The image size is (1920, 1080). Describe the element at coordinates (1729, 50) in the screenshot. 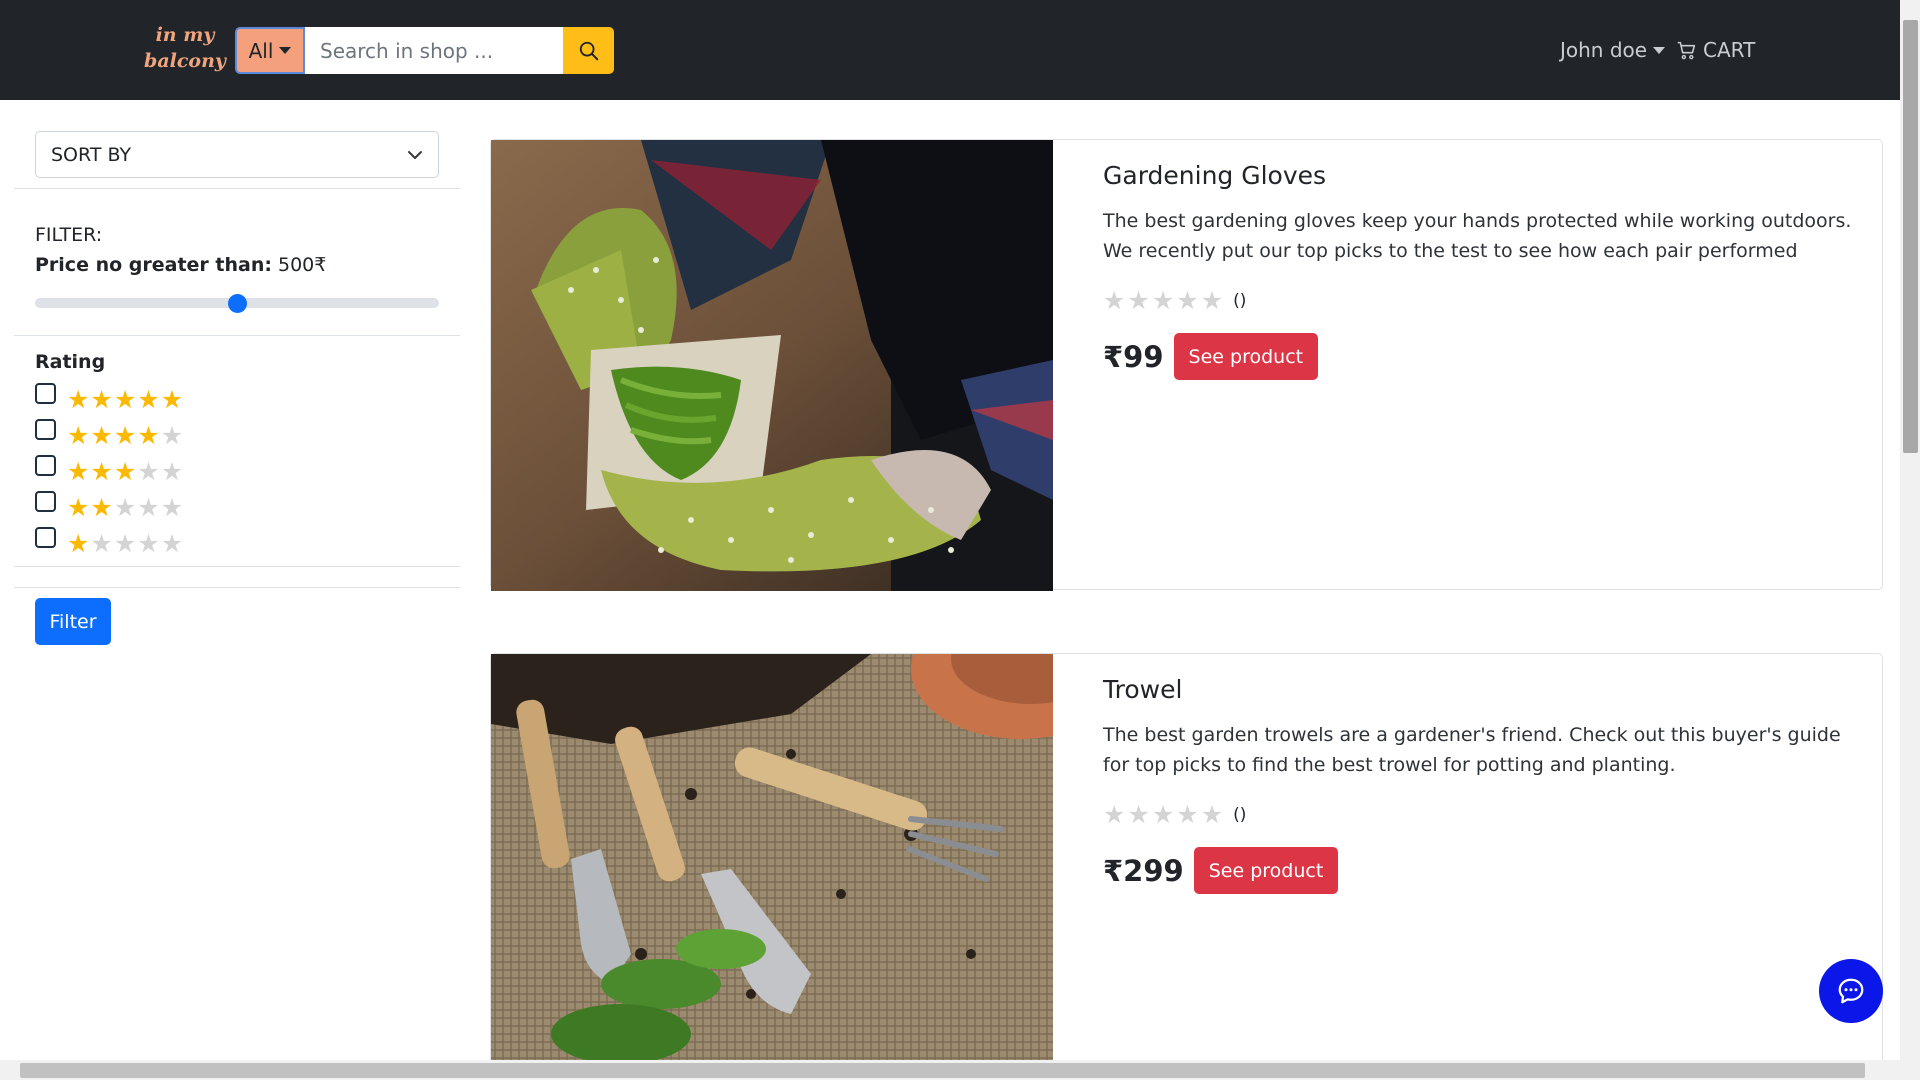

I see `cart-label: CART` at that location.